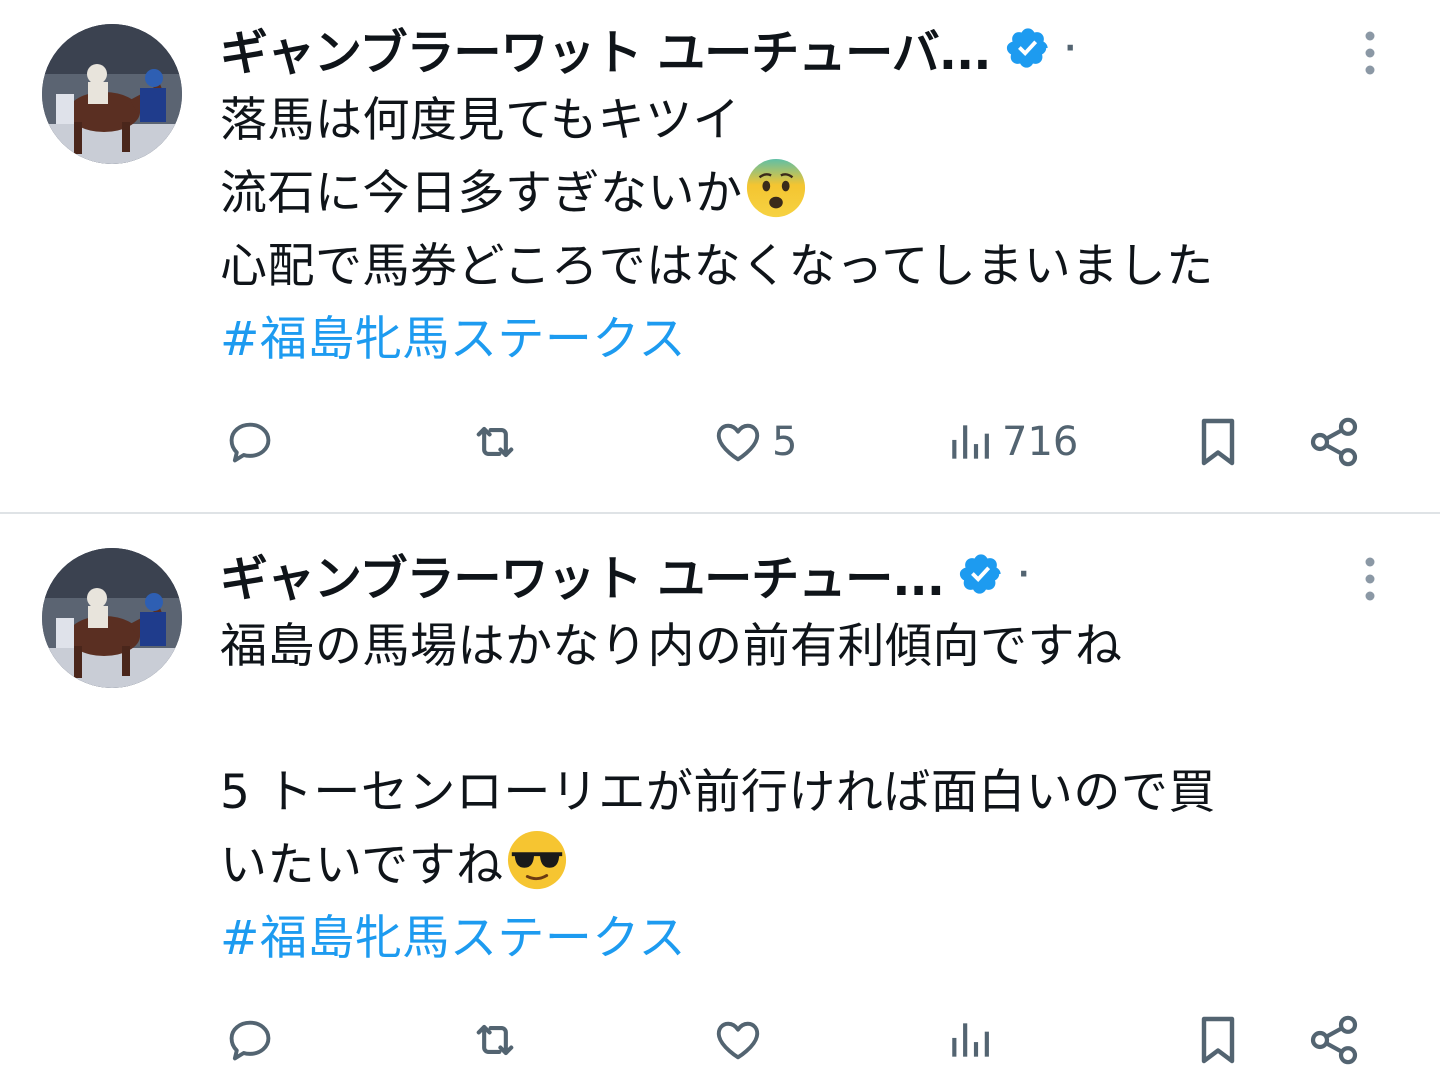 This screenshot has width=1440, height=1070. What do you see at coordinates (785, 442) in the screenshot?
I see `like-count: 5` at bounding box center [785, 442].